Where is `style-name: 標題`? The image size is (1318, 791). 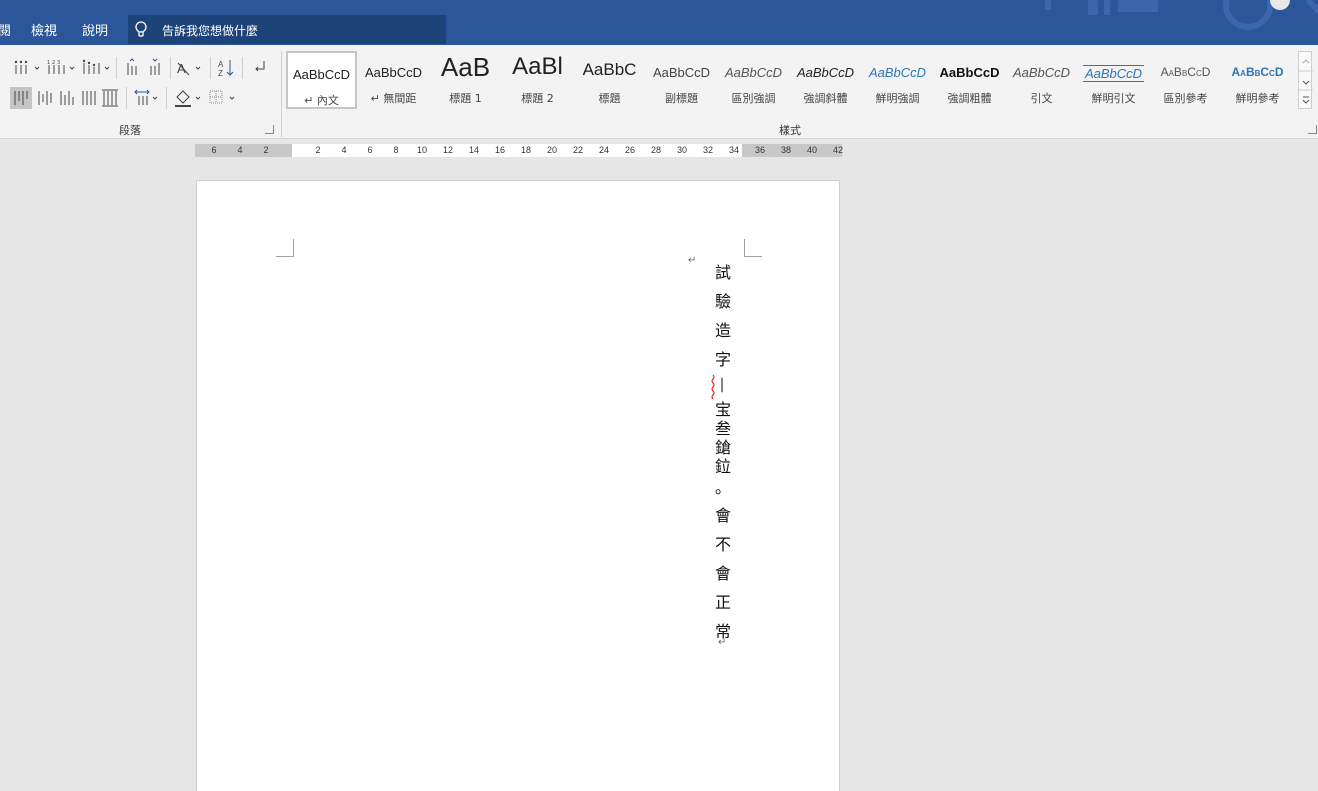
style-name: 標題 is located at coordinates (609, 98).